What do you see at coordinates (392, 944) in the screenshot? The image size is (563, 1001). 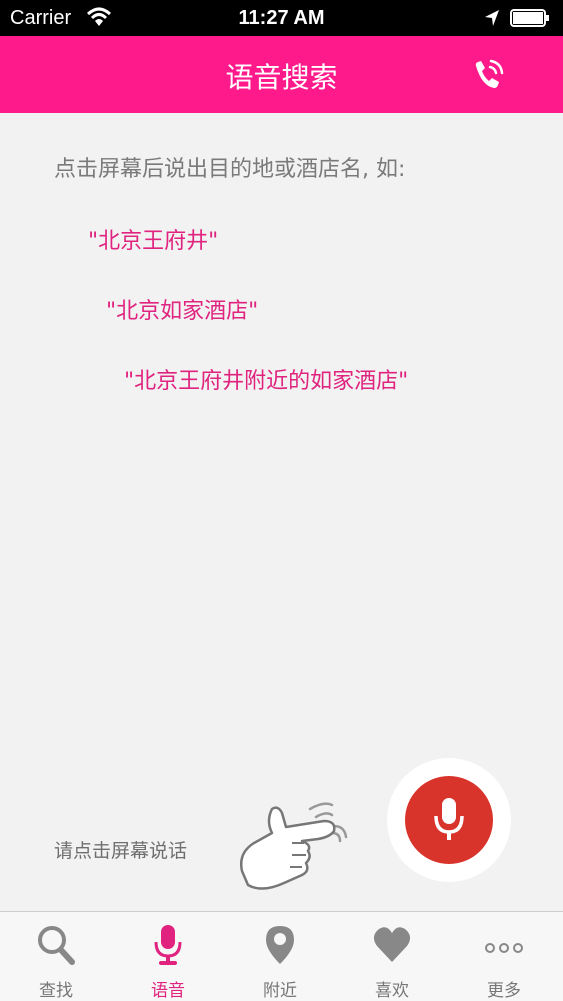 I see `heart-icon` at bounding box center [392, 944].